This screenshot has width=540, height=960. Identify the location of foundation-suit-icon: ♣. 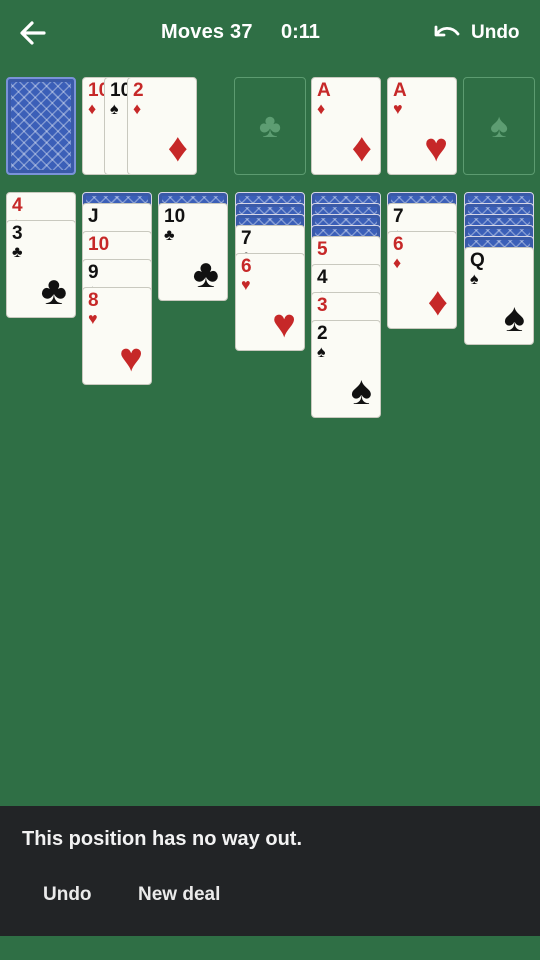
(270, 126).